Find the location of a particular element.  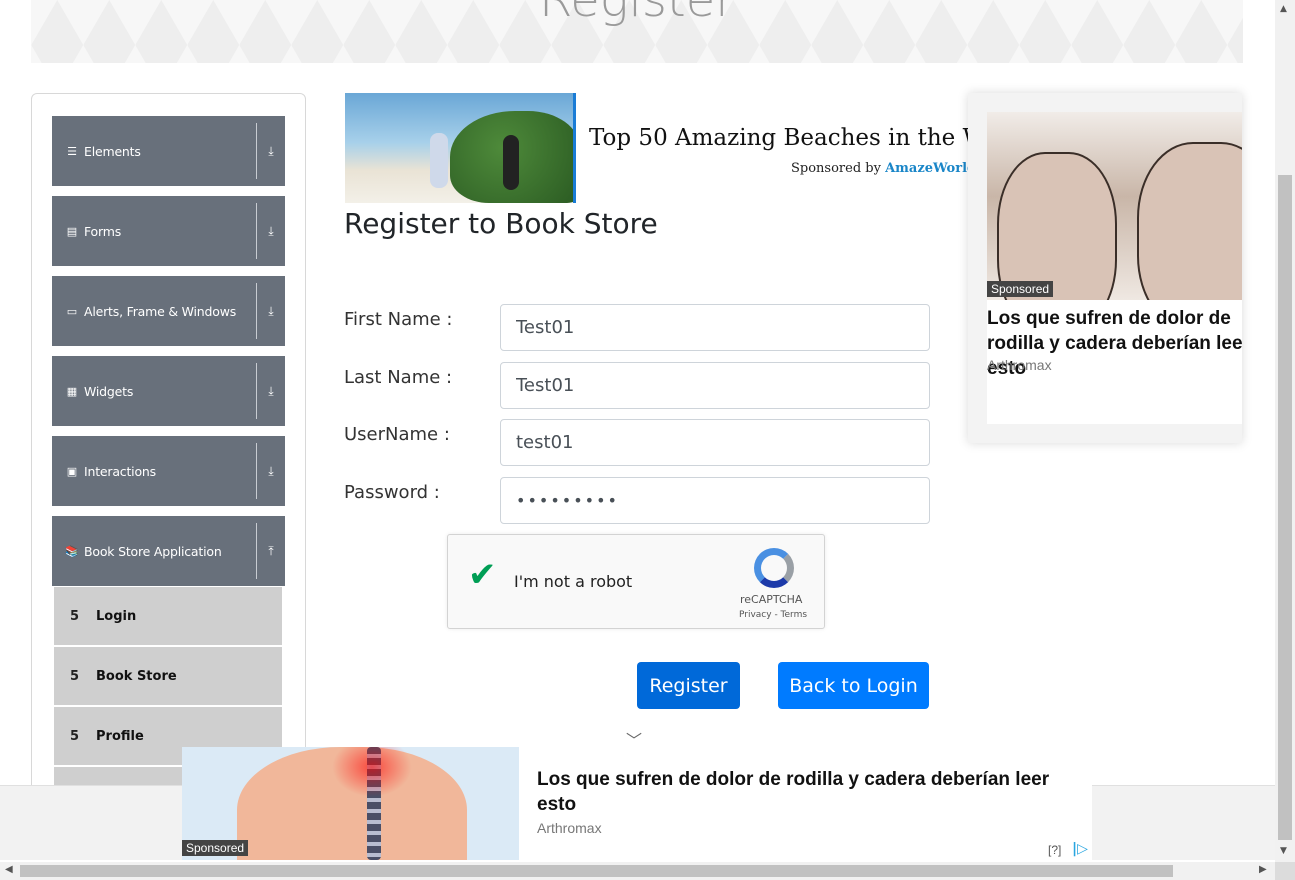

widgets-icon: ▦ is located at coordinates (72, 391).